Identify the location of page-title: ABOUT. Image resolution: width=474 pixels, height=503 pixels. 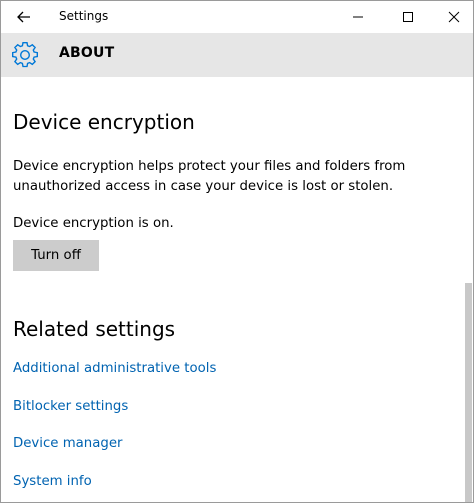
(87, 53).